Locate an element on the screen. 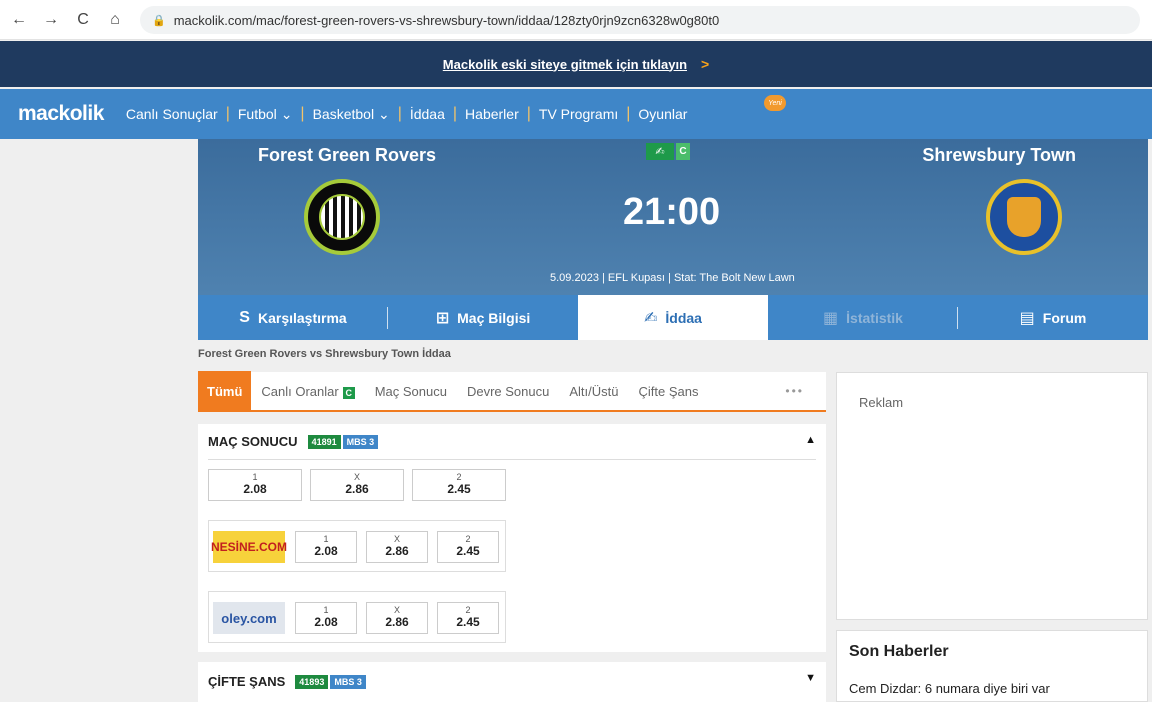  site-logo: mackolik is located at coordinates (61, 114).